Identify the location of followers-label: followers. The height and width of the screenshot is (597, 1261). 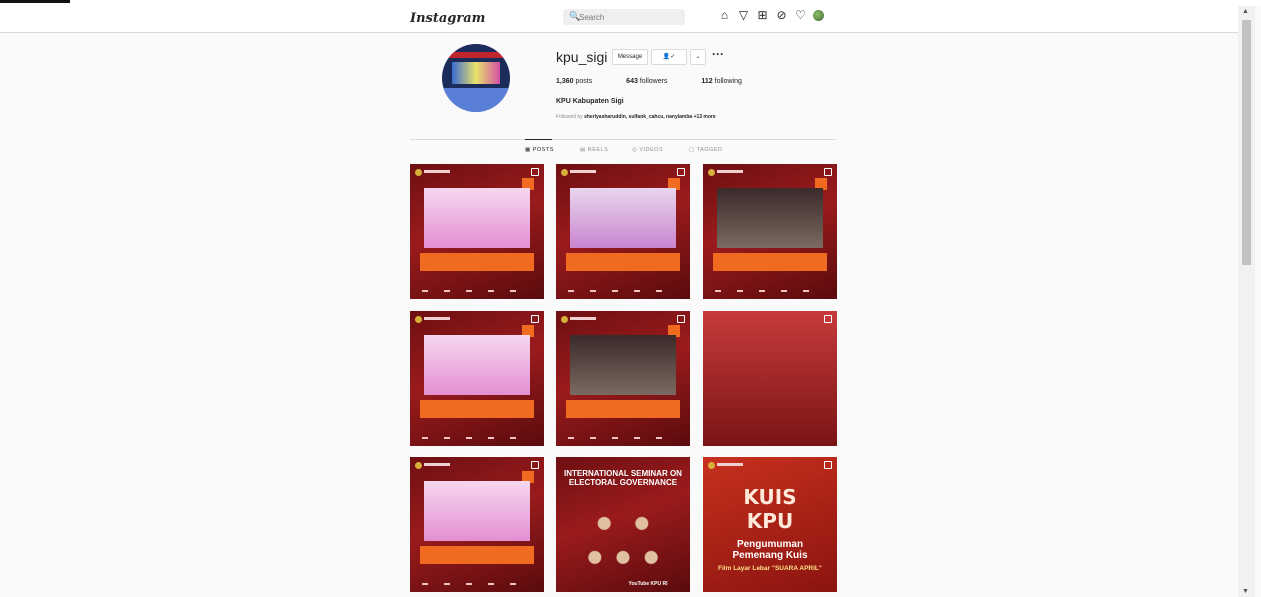
(653, 81).